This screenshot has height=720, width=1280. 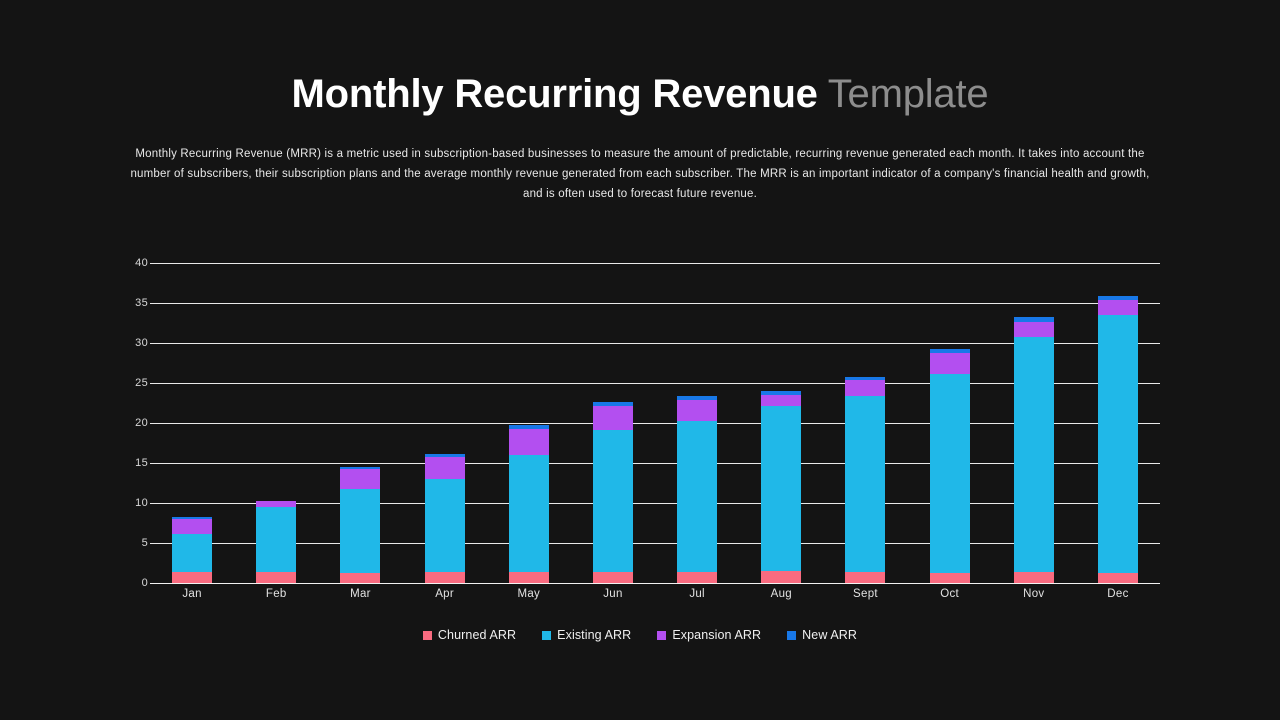 What do you see at coordinates (554, 94) in the screenshot?
I see `title-main: Monthly Recurring Revenue` at bounding box center [554, 94].